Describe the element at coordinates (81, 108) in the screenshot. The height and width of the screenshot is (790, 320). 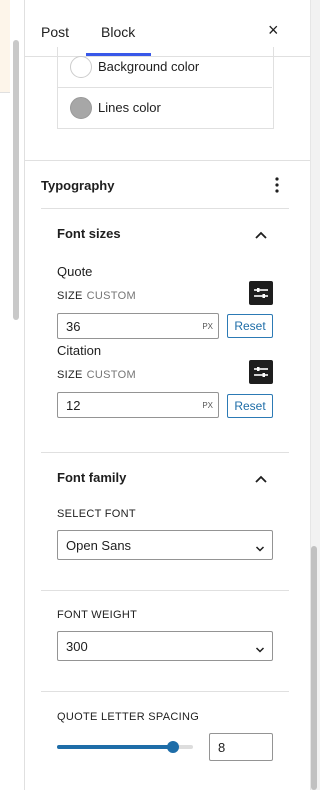
I see `lines-color-swatch` at that location.